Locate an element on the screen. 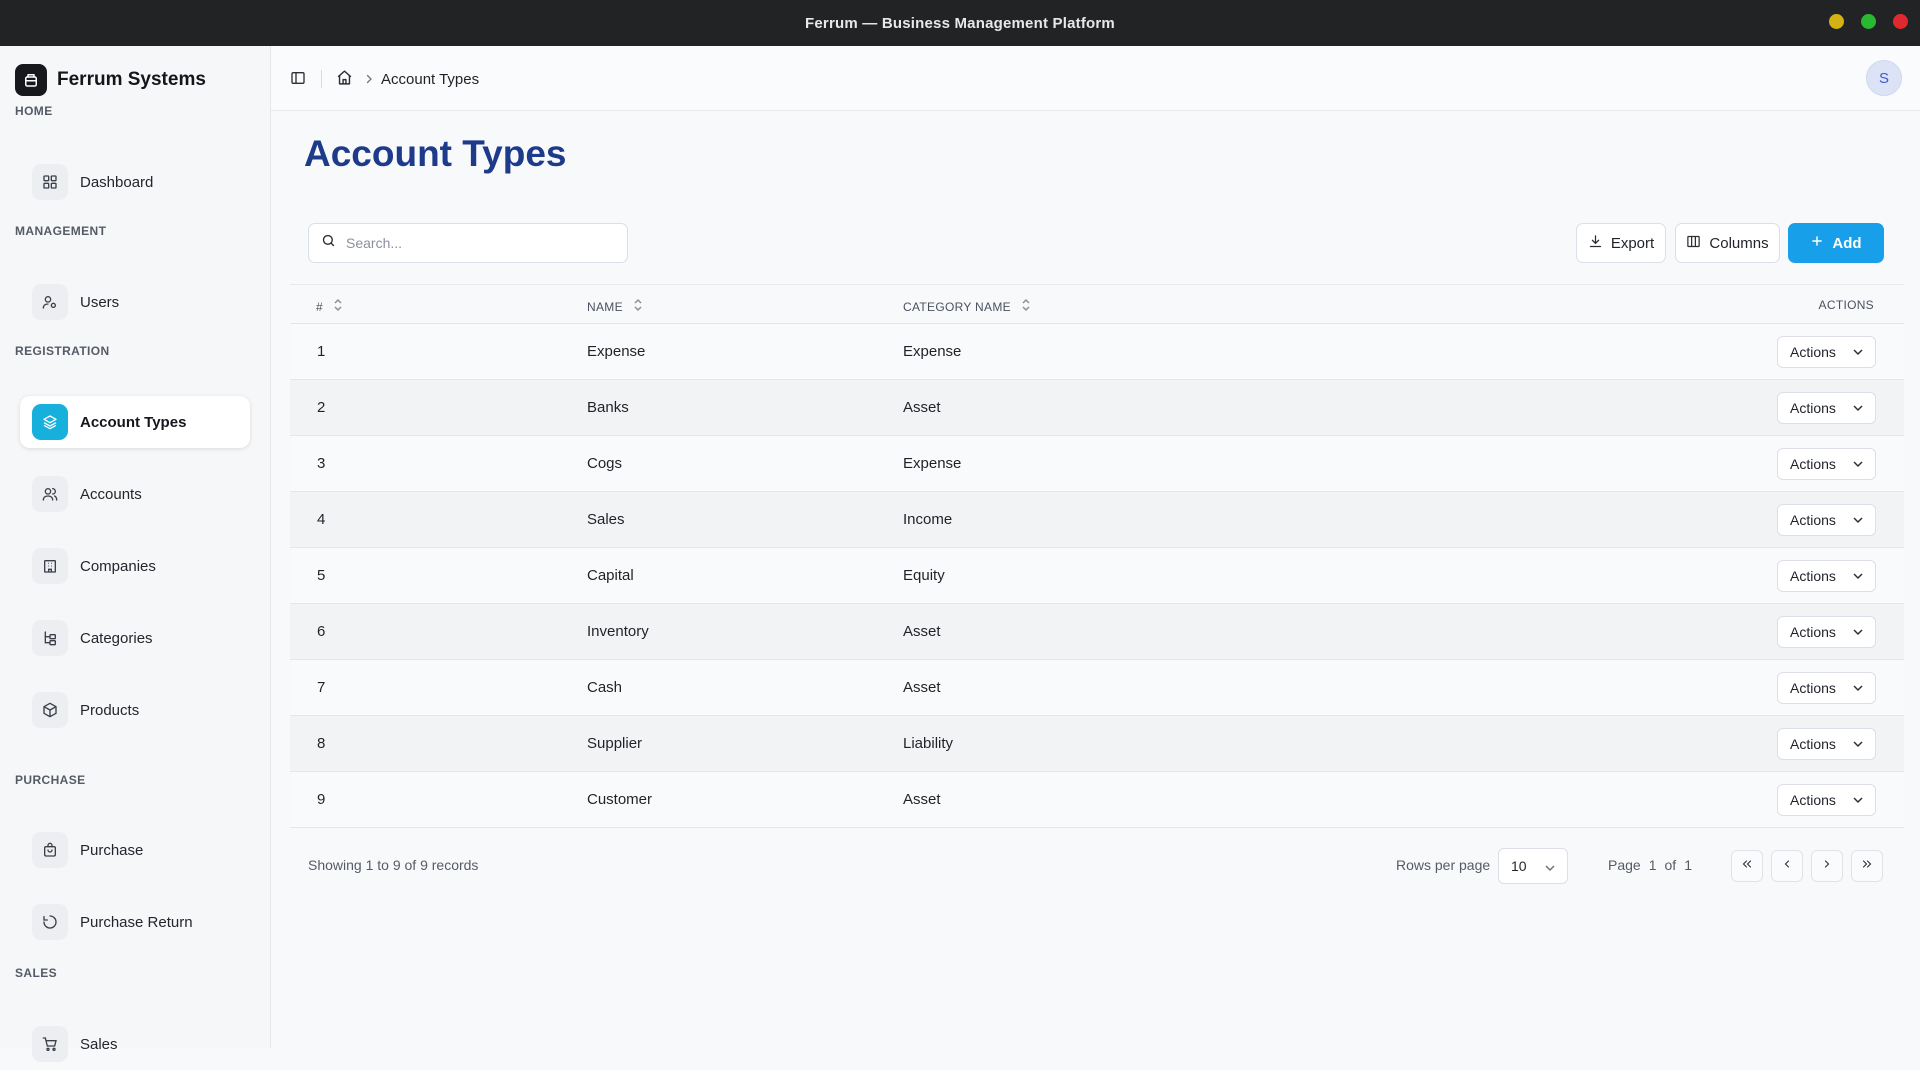 The image size is (1920, 1070). prev-page-button is located at coordinates (1787, 866).